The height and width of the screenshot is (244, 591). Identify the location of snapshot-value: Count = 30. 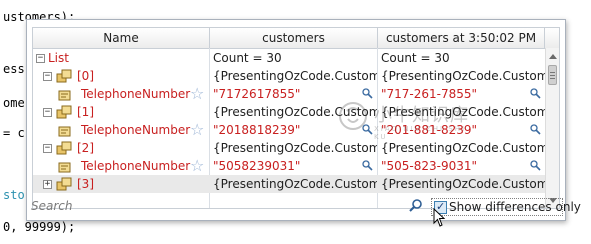
(415, 58).